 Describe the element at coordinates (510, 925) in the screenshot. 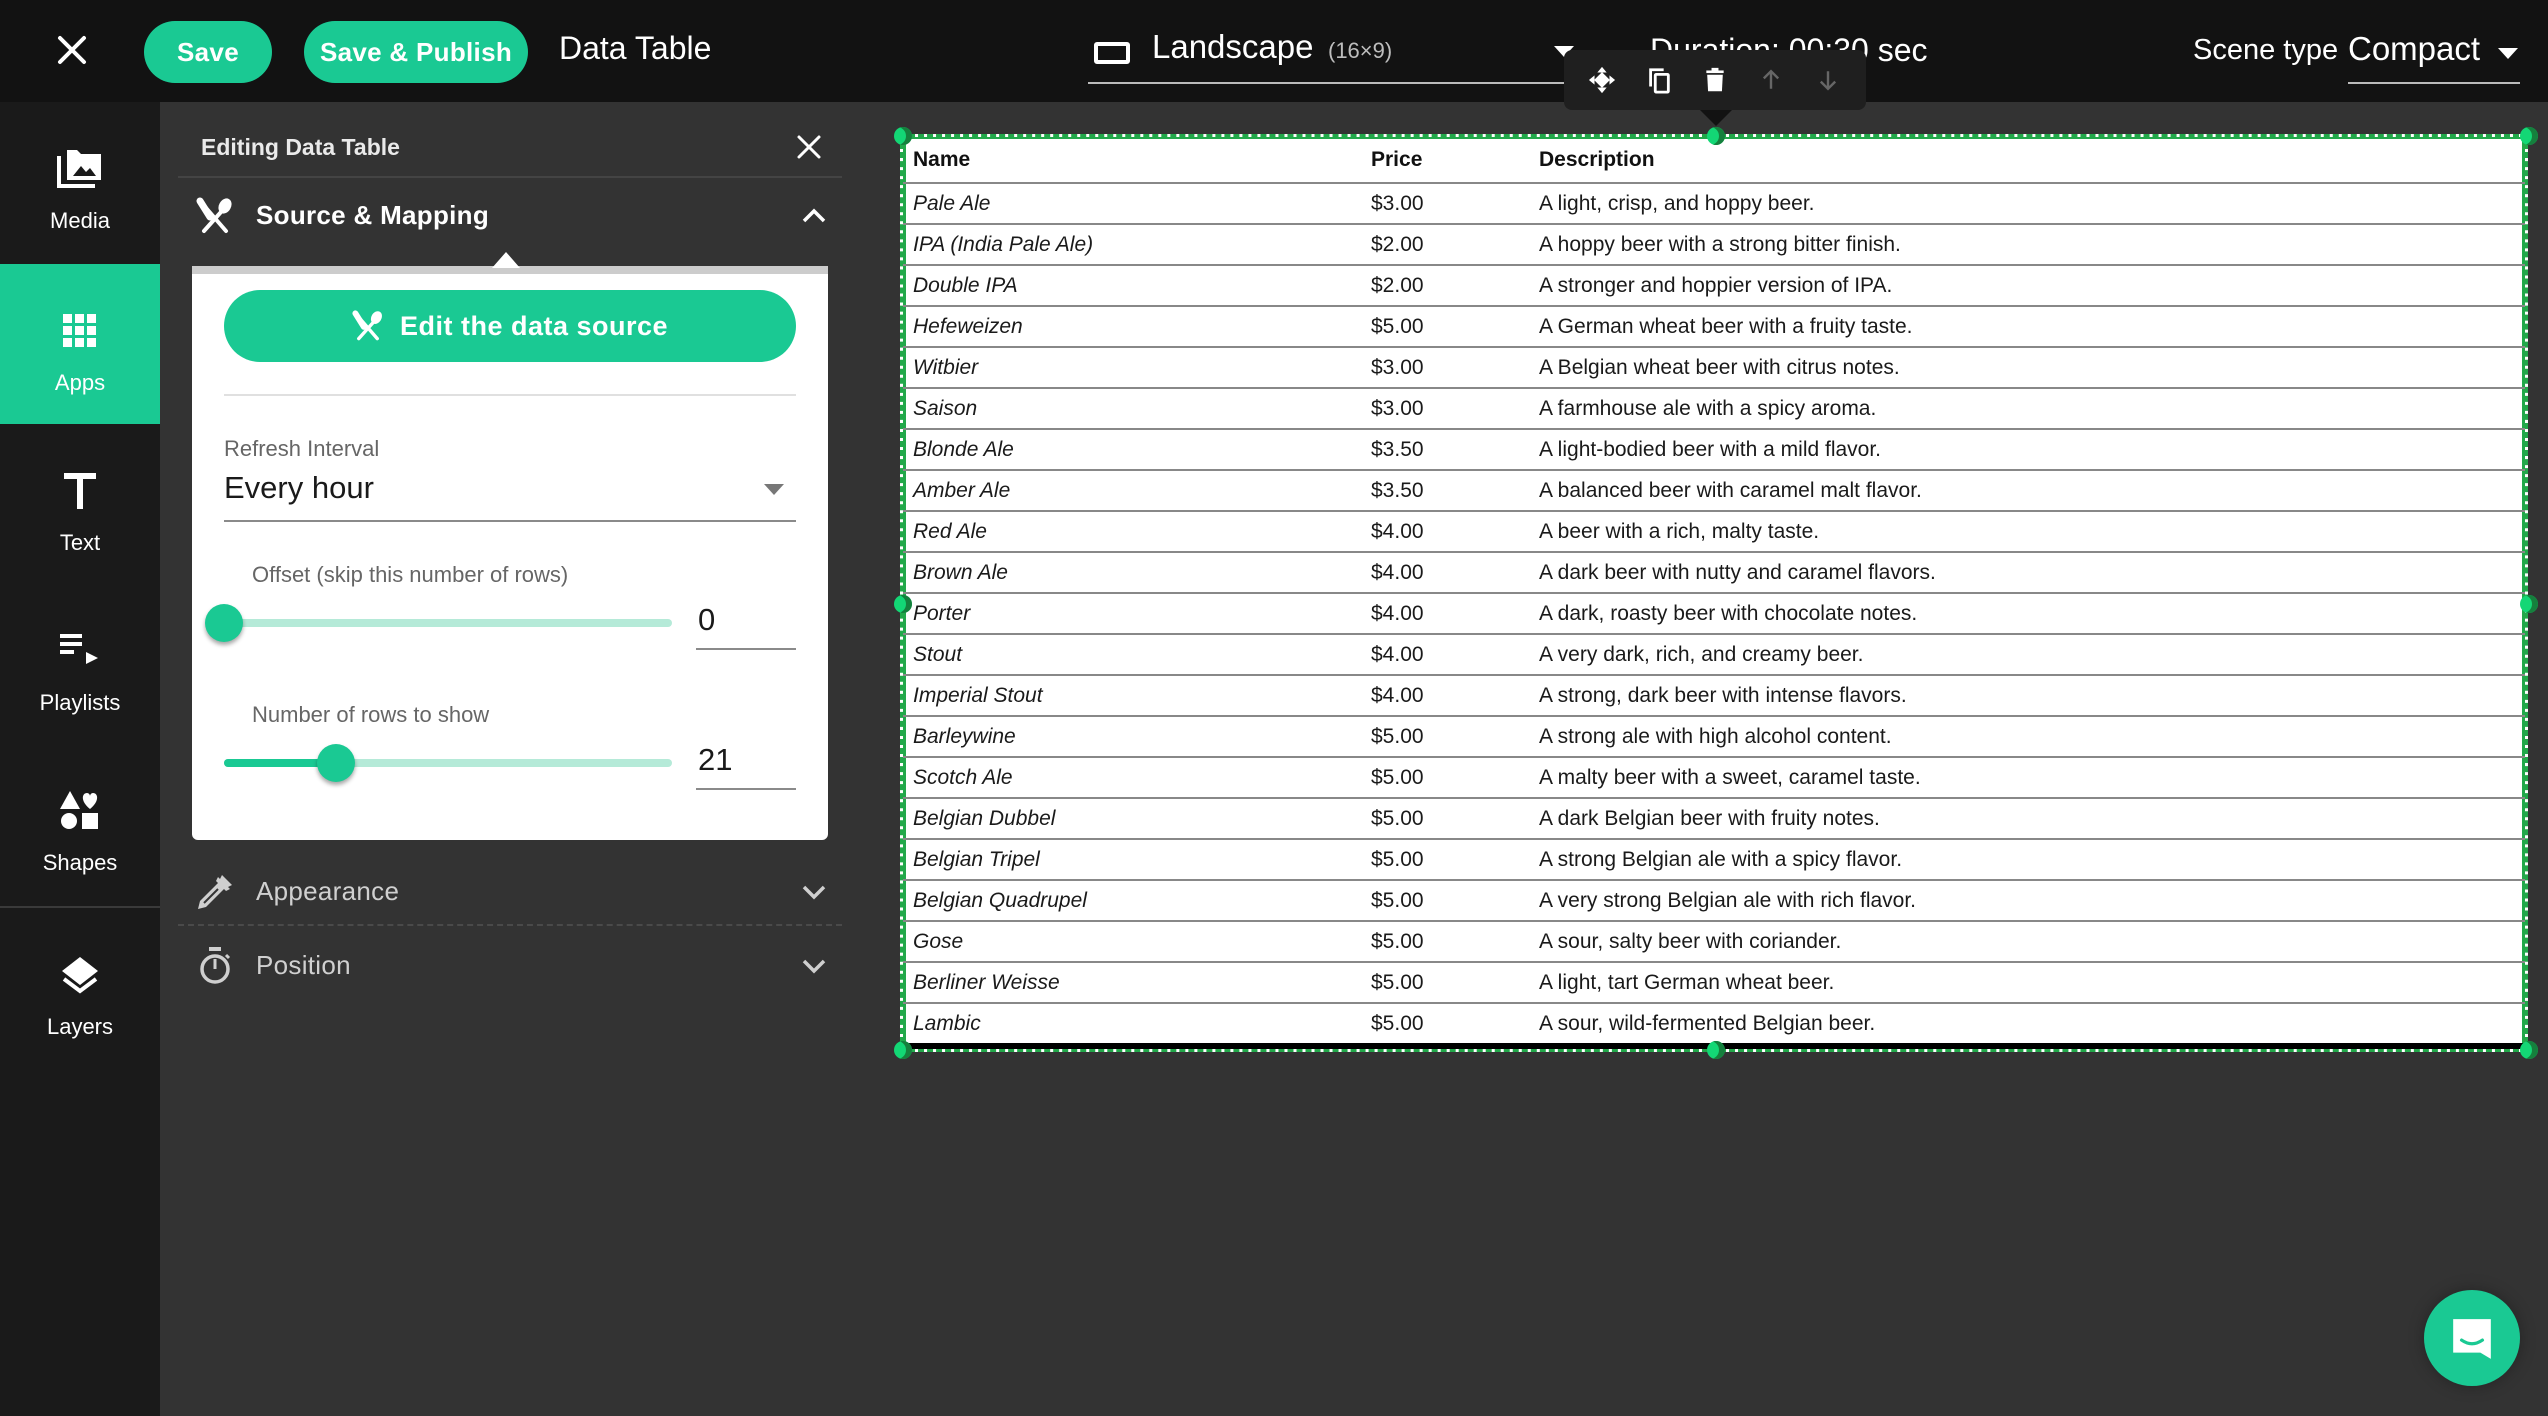

I see `section-divider` at that location.